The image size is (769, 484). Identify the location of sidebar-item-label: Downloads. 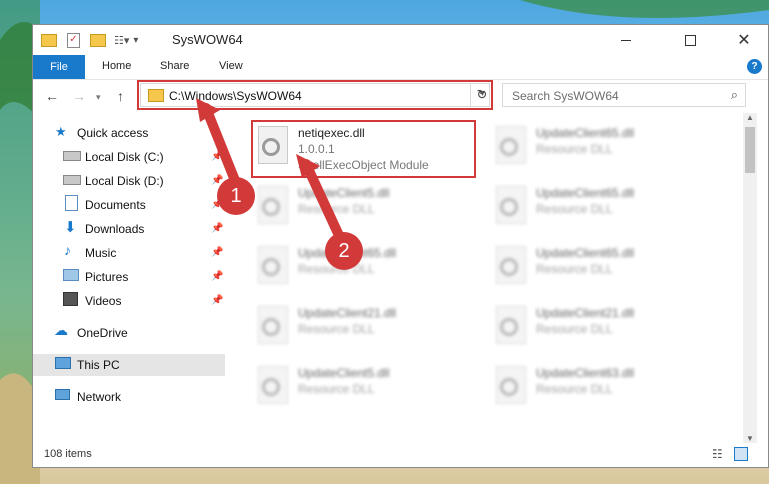
(115, 229).